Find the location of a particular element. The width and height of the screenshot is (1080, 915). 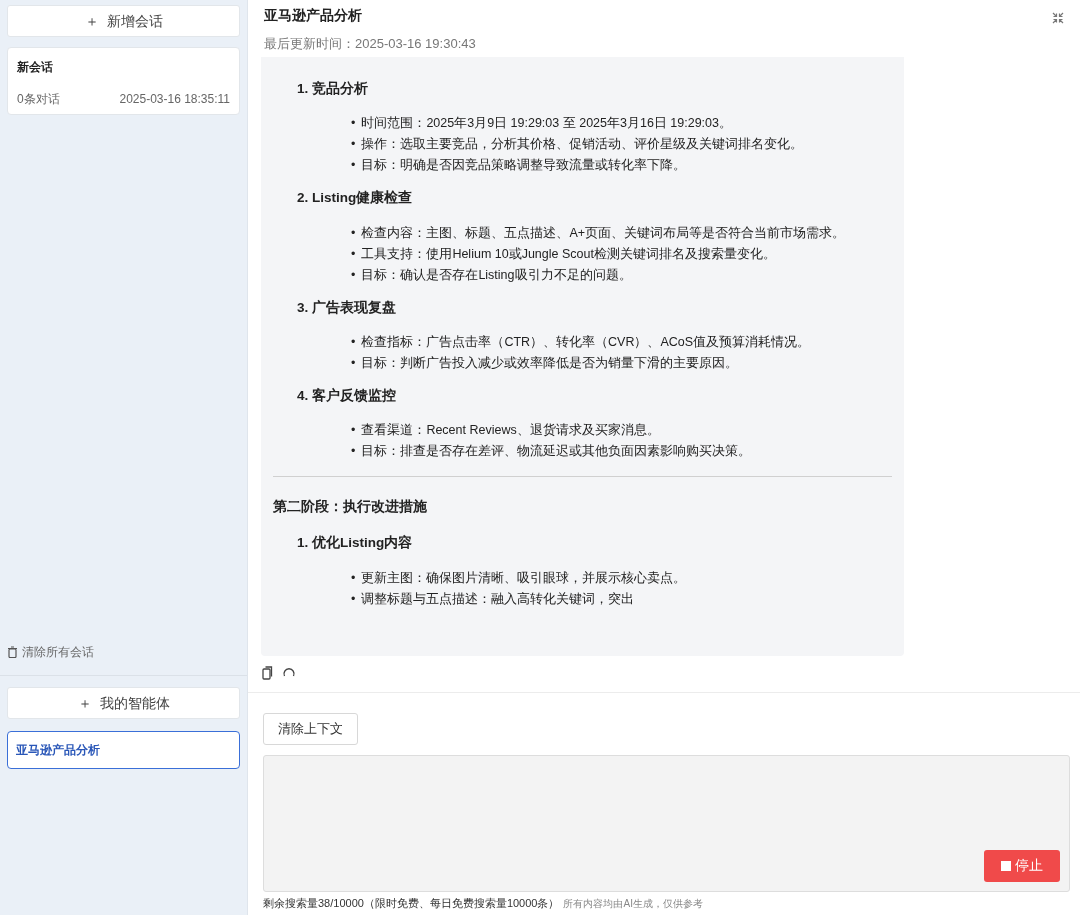

conversation-item: 新会话 0条对话 2025-03-16 18:35:11 is located at coordinates (123, 81).